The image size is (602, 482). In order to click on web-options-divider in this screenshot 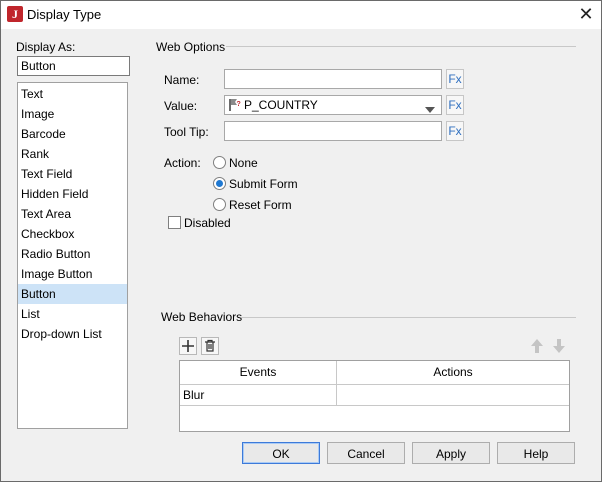, I will do `click(401, 46)`.